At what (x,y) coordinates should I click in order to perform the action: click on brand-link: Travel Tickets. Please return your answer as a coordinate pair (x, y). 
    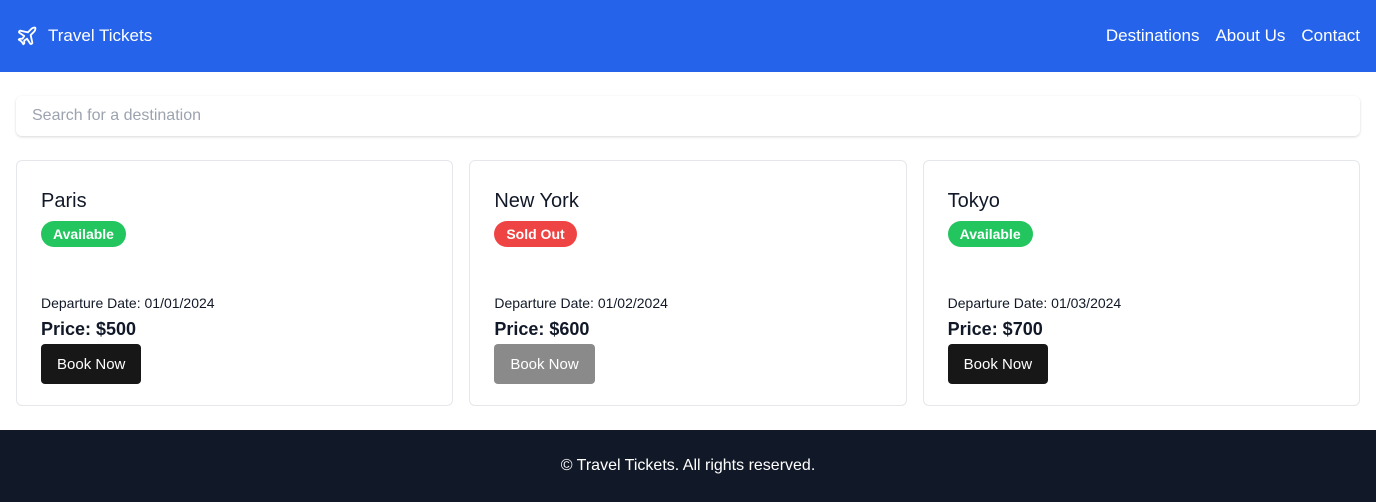
    Looking at the image, I should click on (84, 36).